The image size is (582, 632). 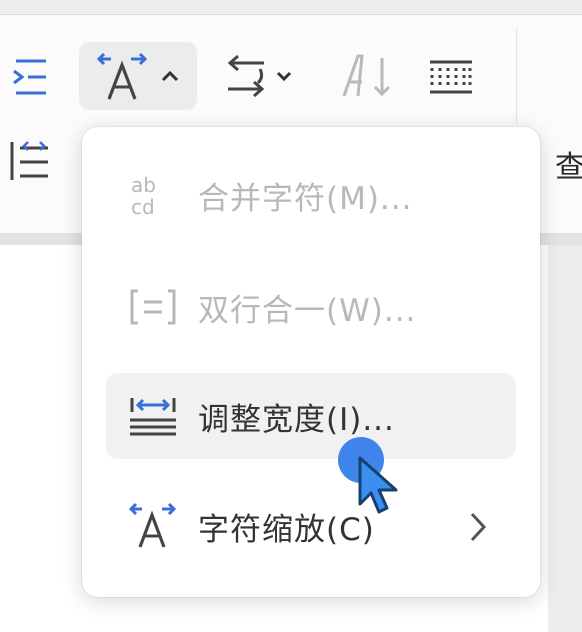 I want to click on mouse-pointer-icon, so click(x=378, y=485).